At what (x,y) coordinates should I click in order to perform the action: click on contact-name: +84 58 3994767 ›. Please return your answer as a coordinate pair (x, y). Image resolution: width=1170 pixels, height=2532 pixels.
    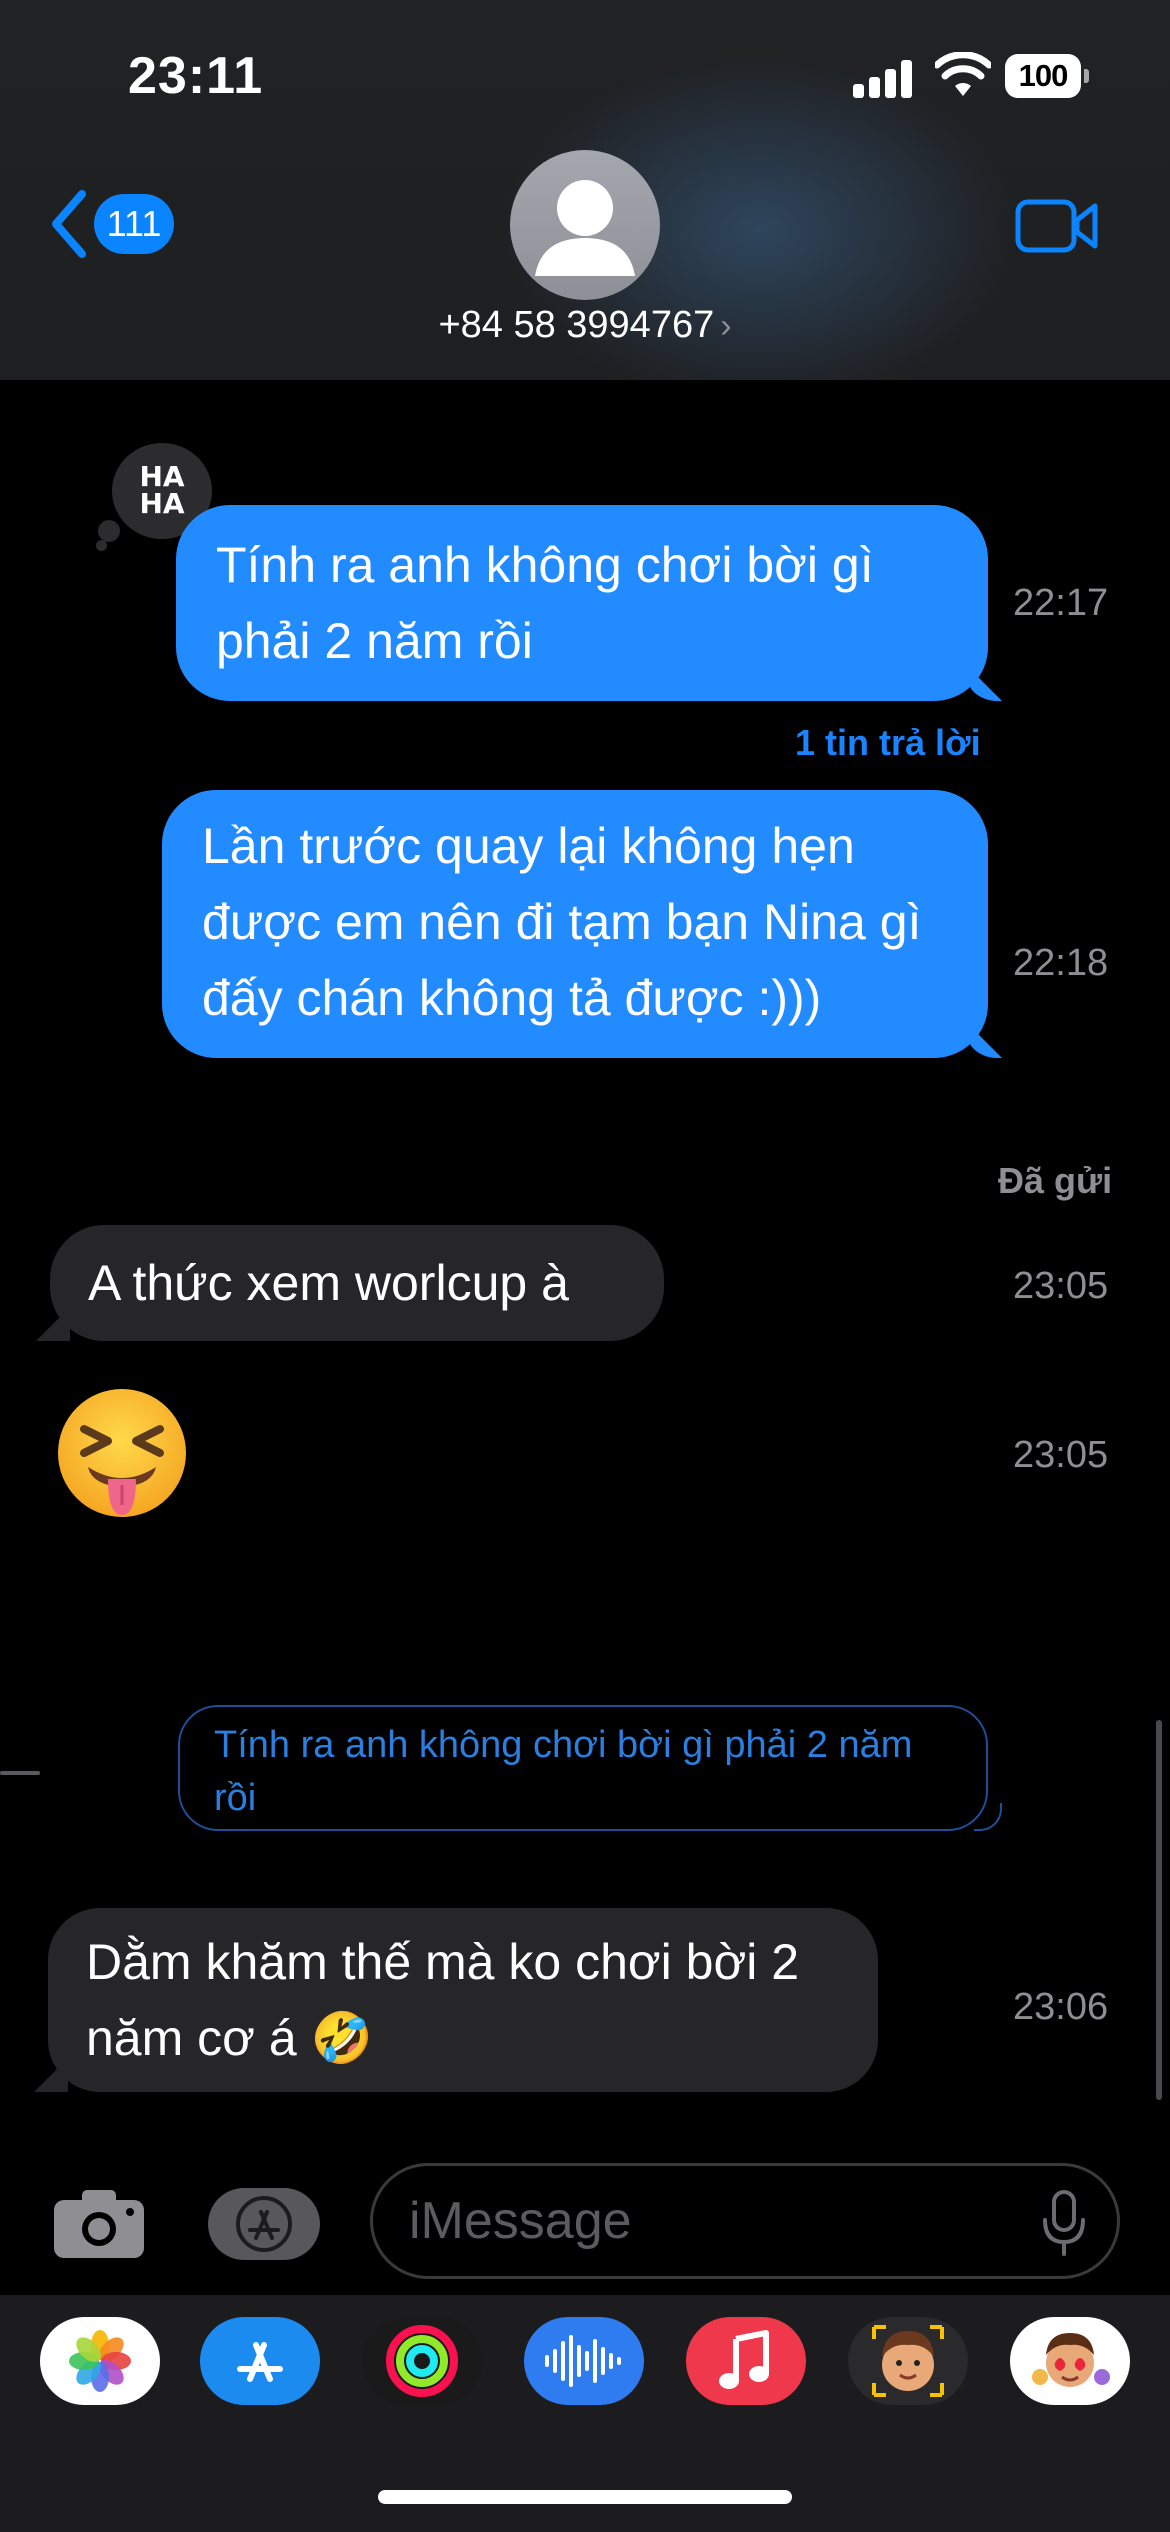
    Looking at the image, I should click on (585, 325).